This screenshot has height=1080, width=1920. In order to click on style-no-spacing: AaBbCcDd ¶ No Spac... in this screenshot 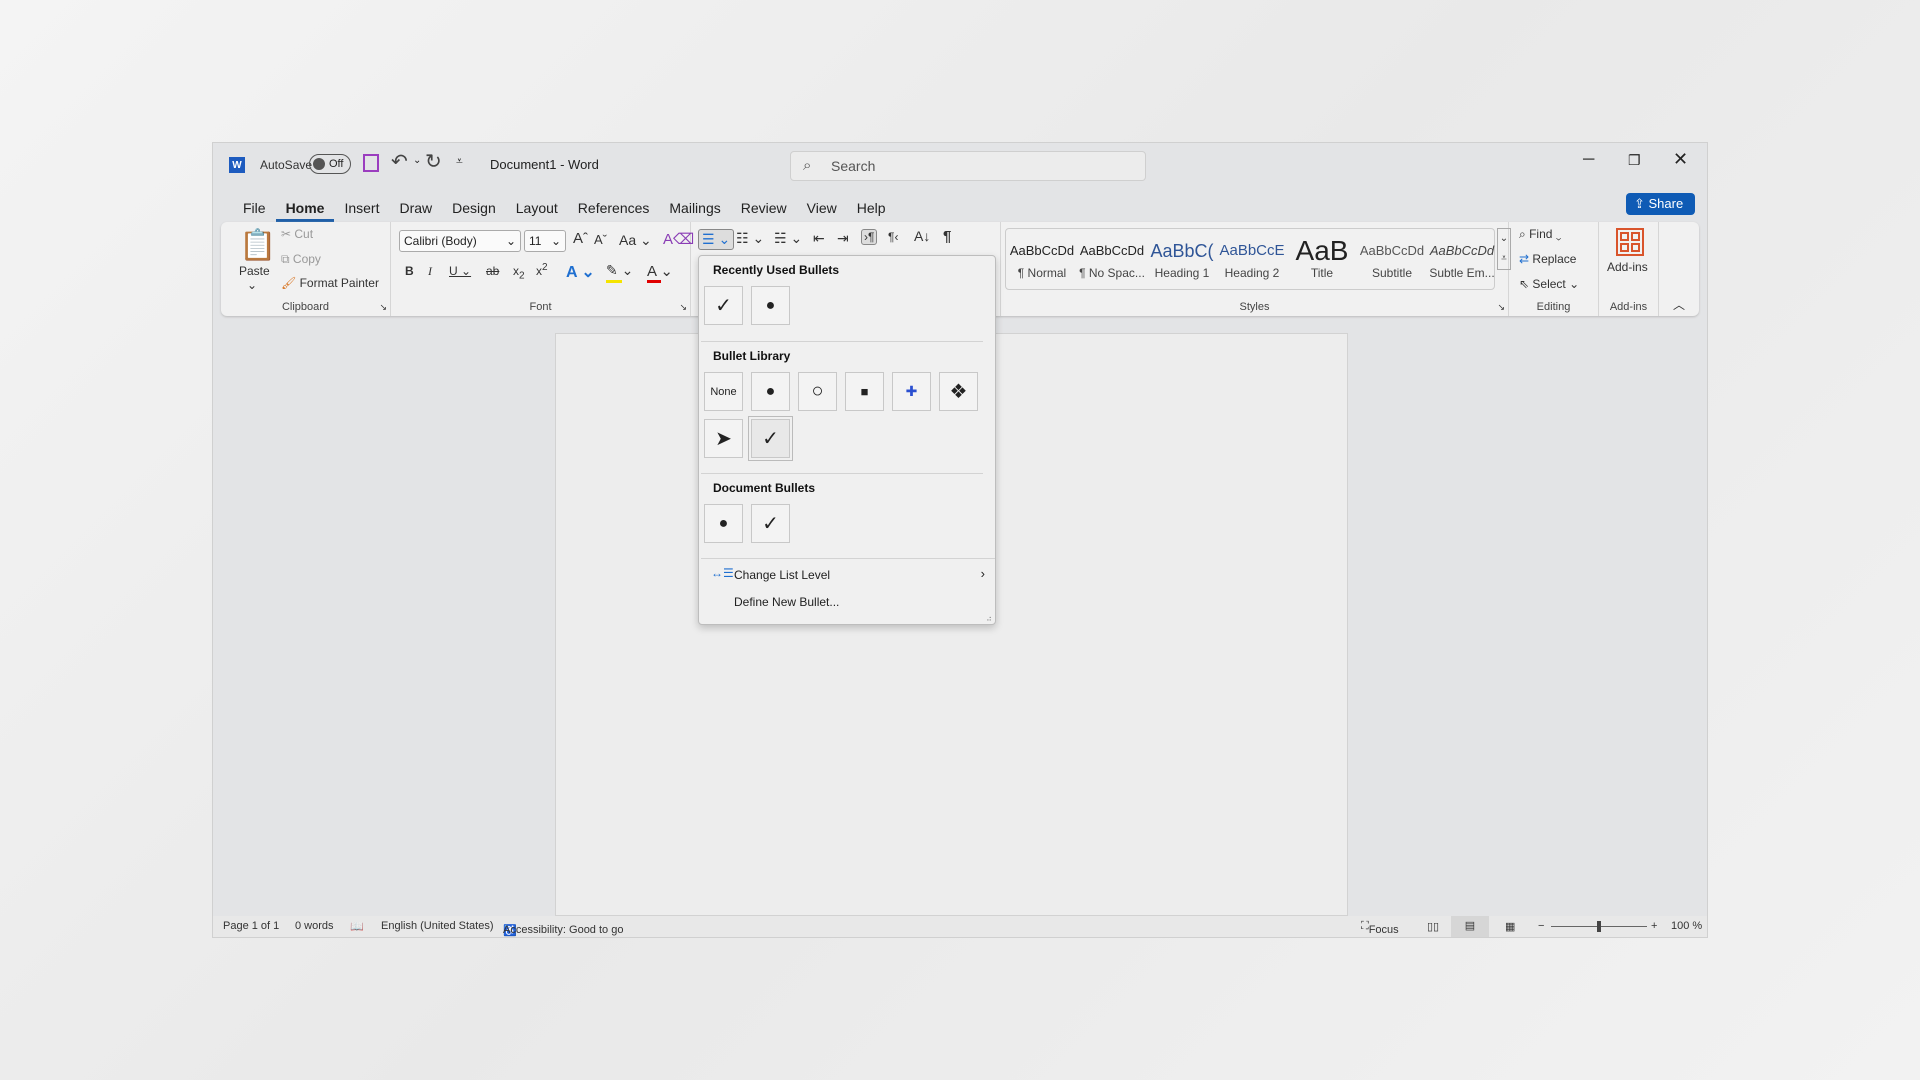, I will do `click(1112, 258)`.